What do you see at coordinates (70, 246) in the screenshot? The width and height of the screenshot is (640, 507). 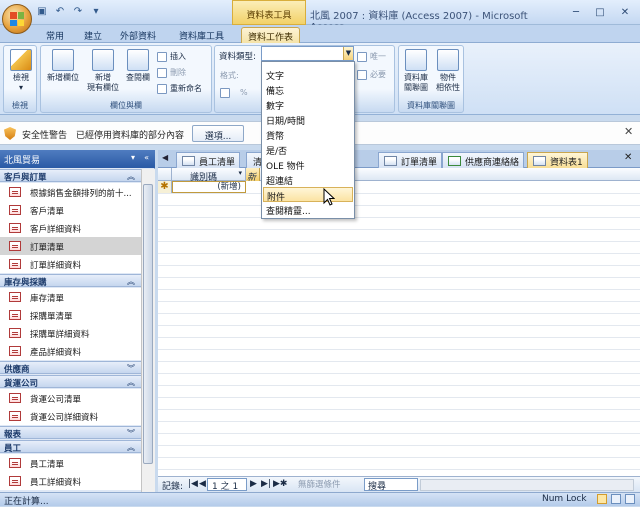 I see `nav-item-order-list: 訂單清單` at bounding box center [70, 246].